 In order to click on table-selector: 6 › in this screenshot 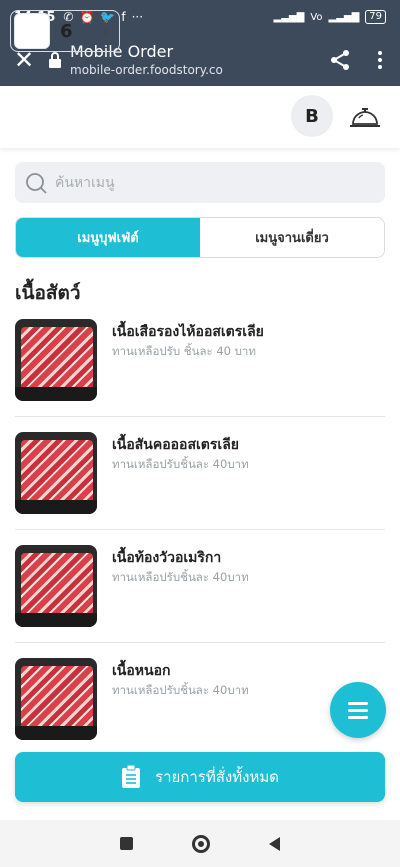, I will do `click(65, 31)`.